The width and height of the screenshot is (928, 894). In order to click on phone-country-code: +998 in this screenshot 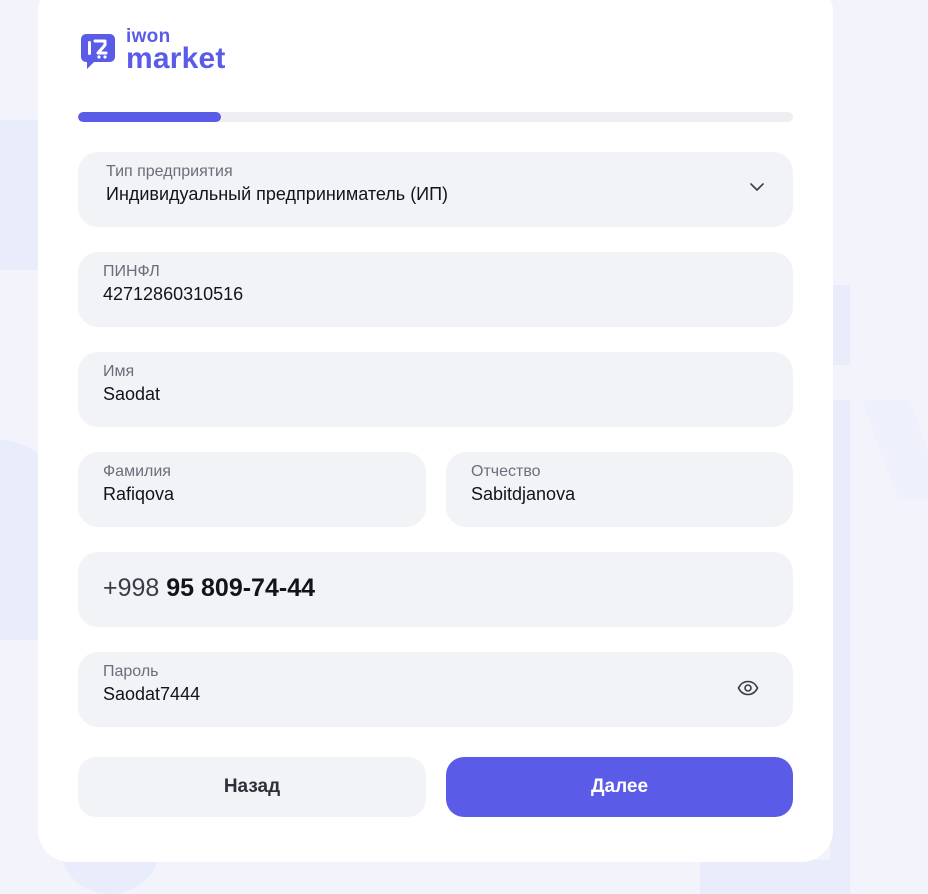, I will do `click(131, 588)`.